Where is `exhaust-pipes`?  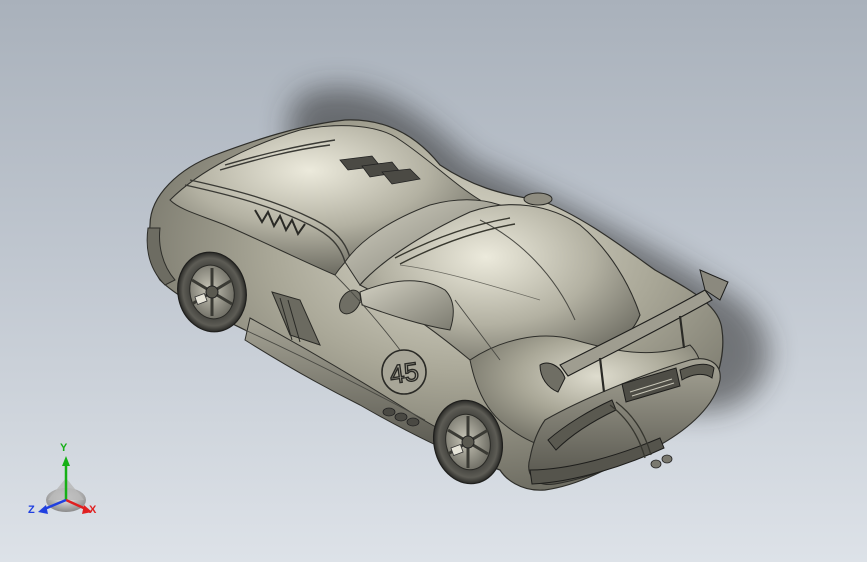
exhaust-pipes is located at coordinates (661, 461).